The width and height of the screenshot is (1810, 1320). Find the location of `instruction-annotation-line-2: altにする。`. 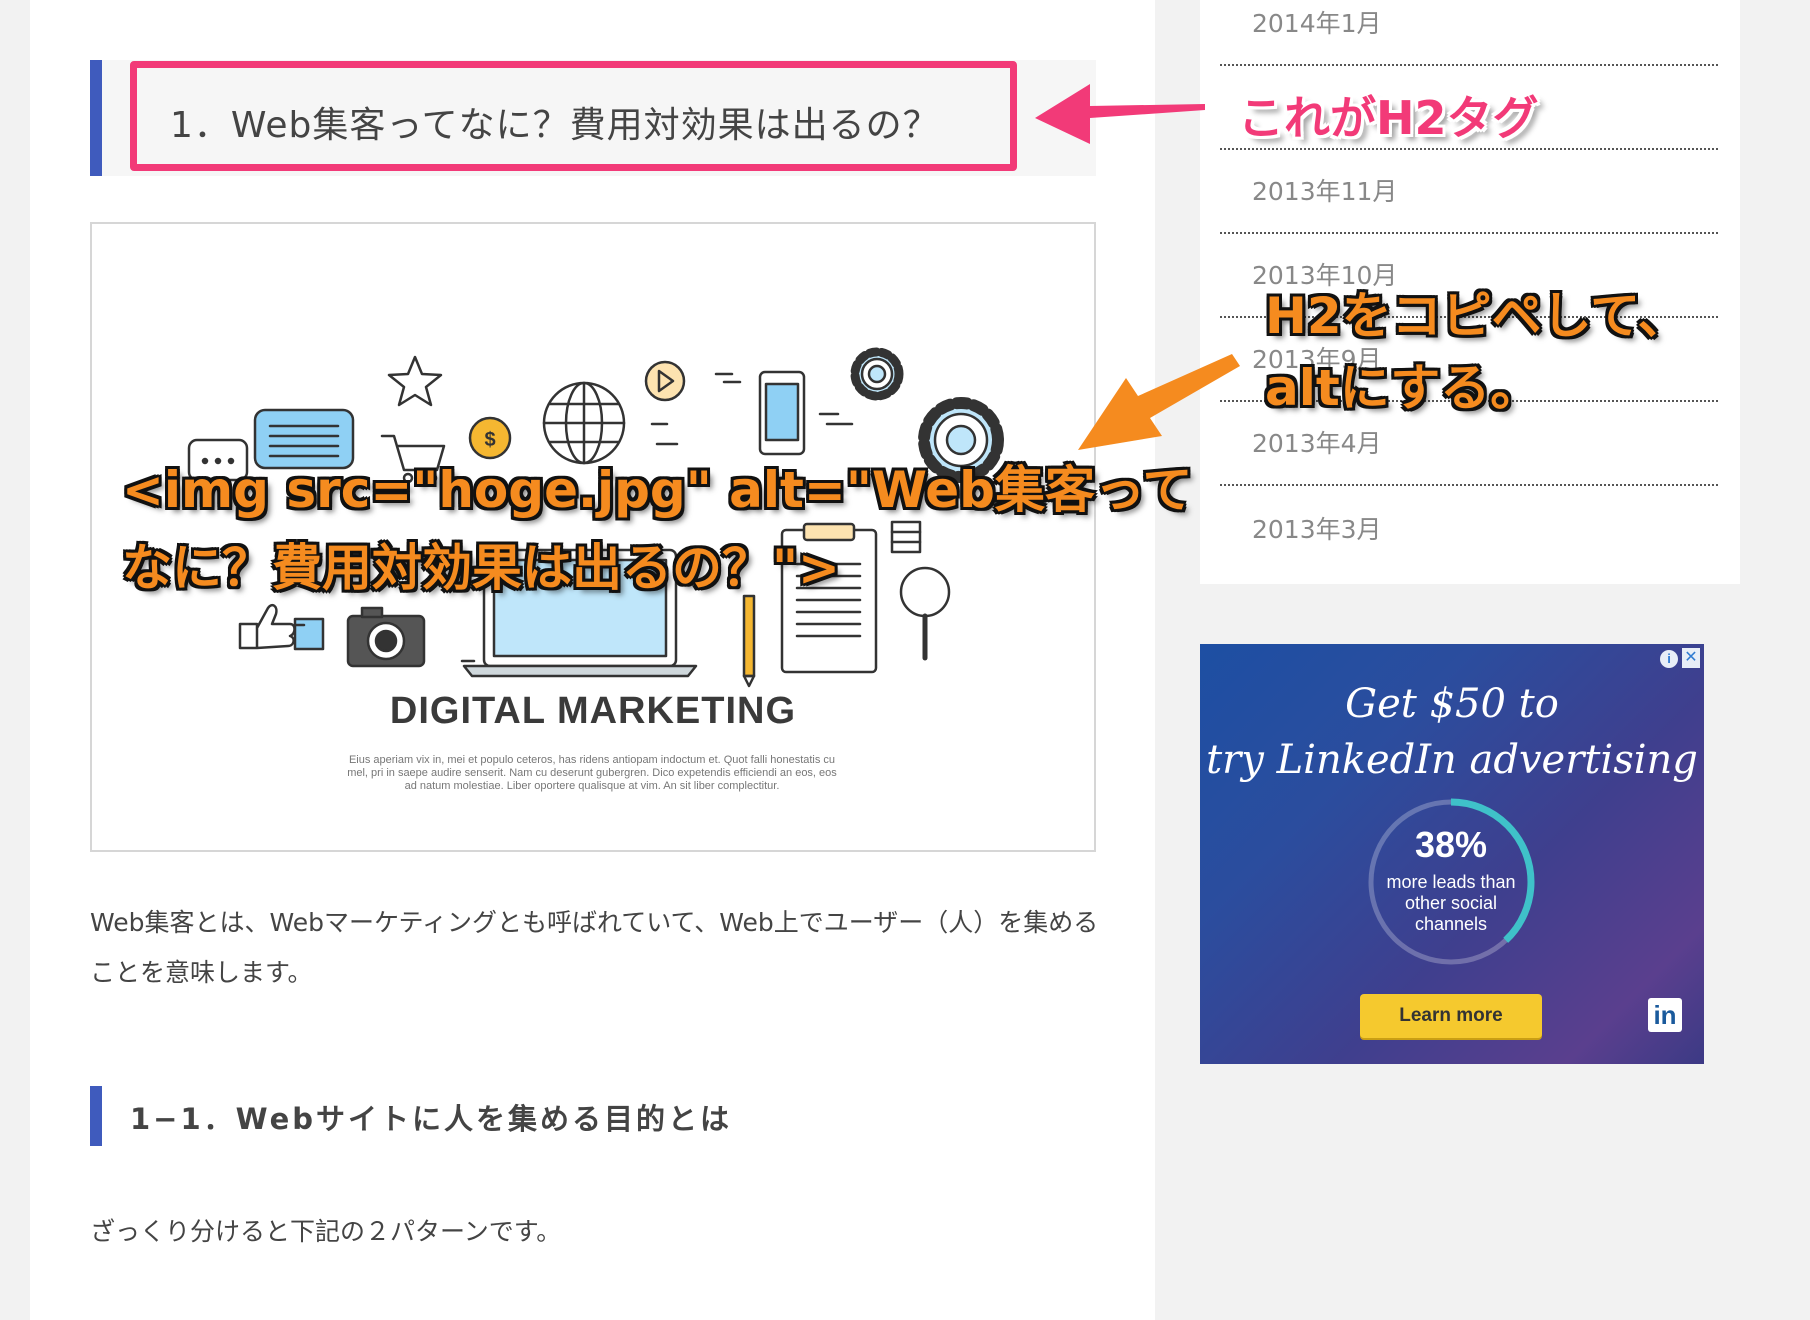

instruction-annotation-line-2: altにする。 is located at coordinates (1403, 388).